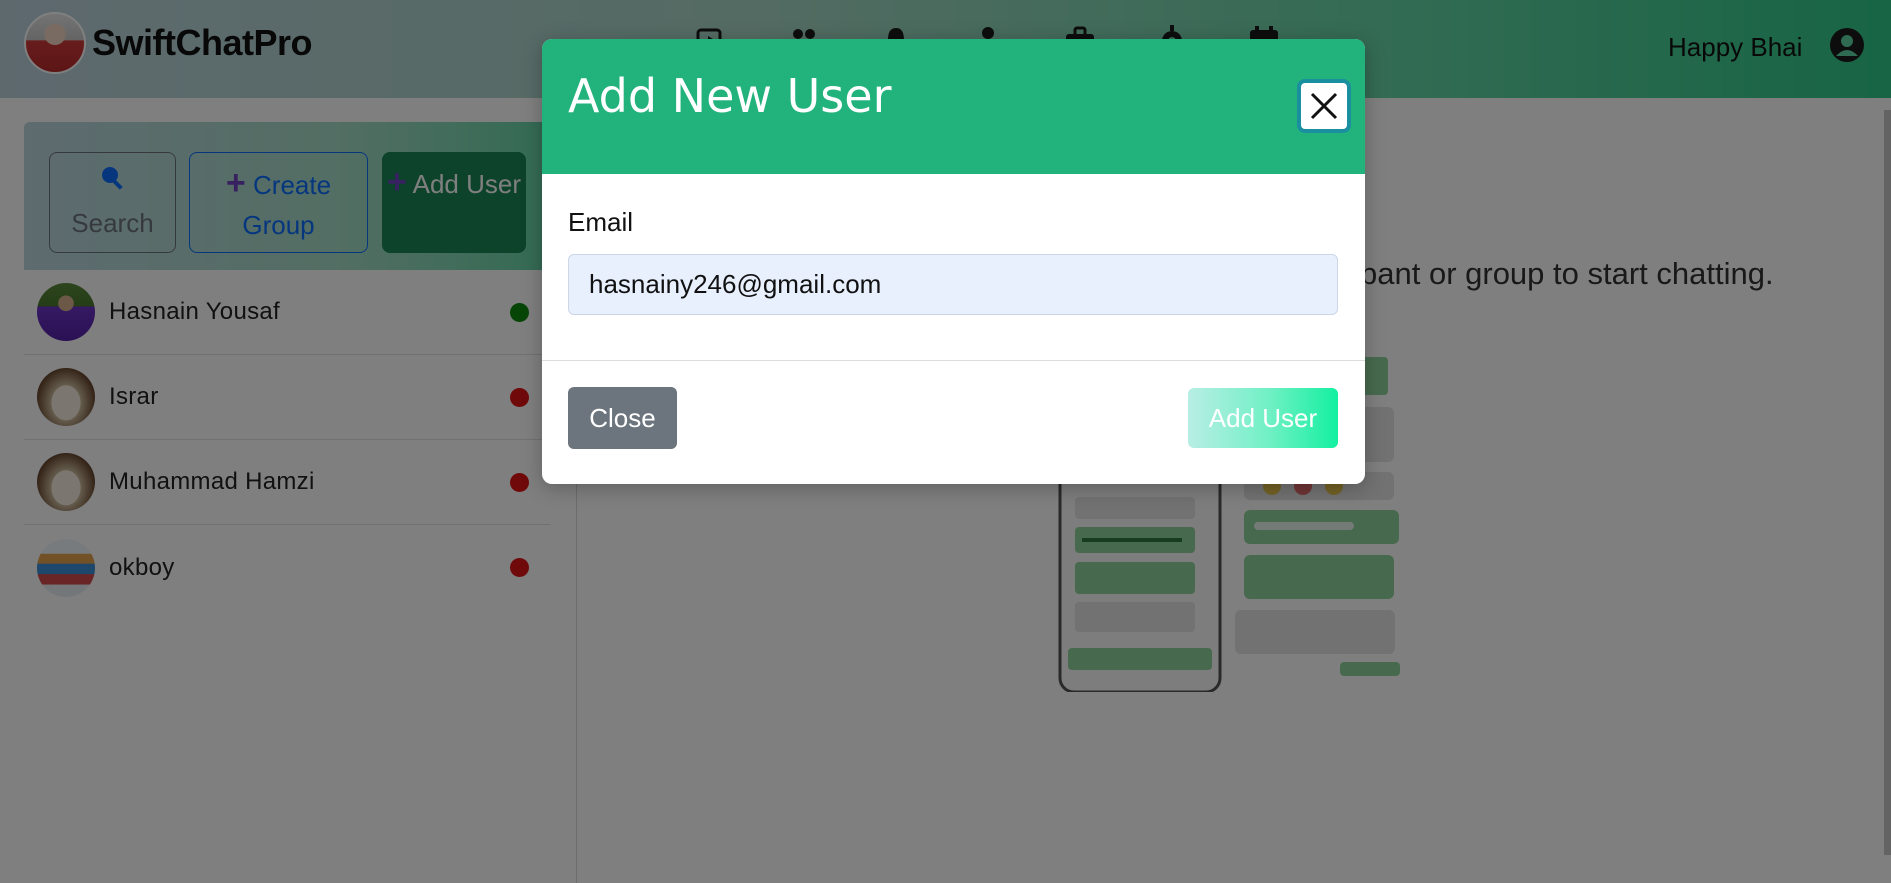 This screenshot has width=1891, height=883. What do you see at coordinates (953, 284) in the screenshot?
I see `email-field` at bounding box center [953, 284].